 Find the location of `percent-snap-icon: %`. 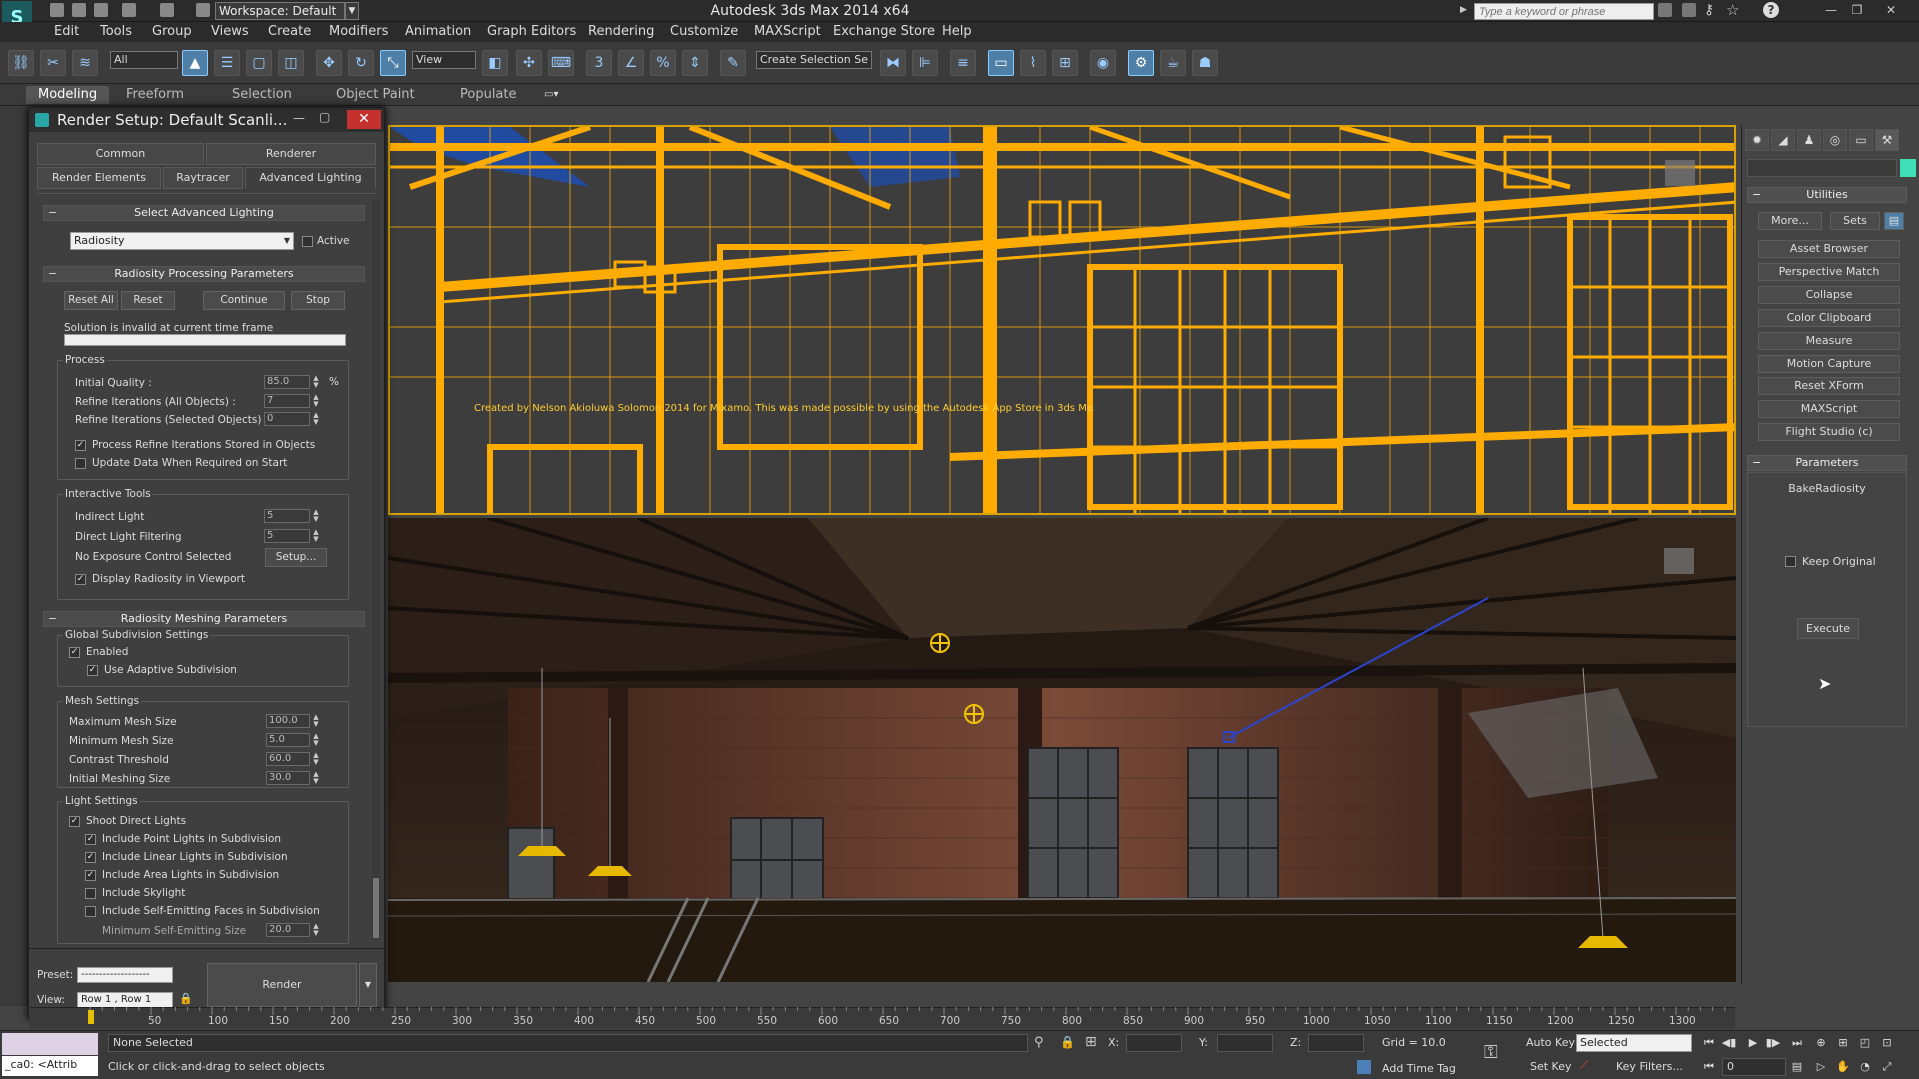

percent-snap-icon: % is located at coordinates (663, 63).